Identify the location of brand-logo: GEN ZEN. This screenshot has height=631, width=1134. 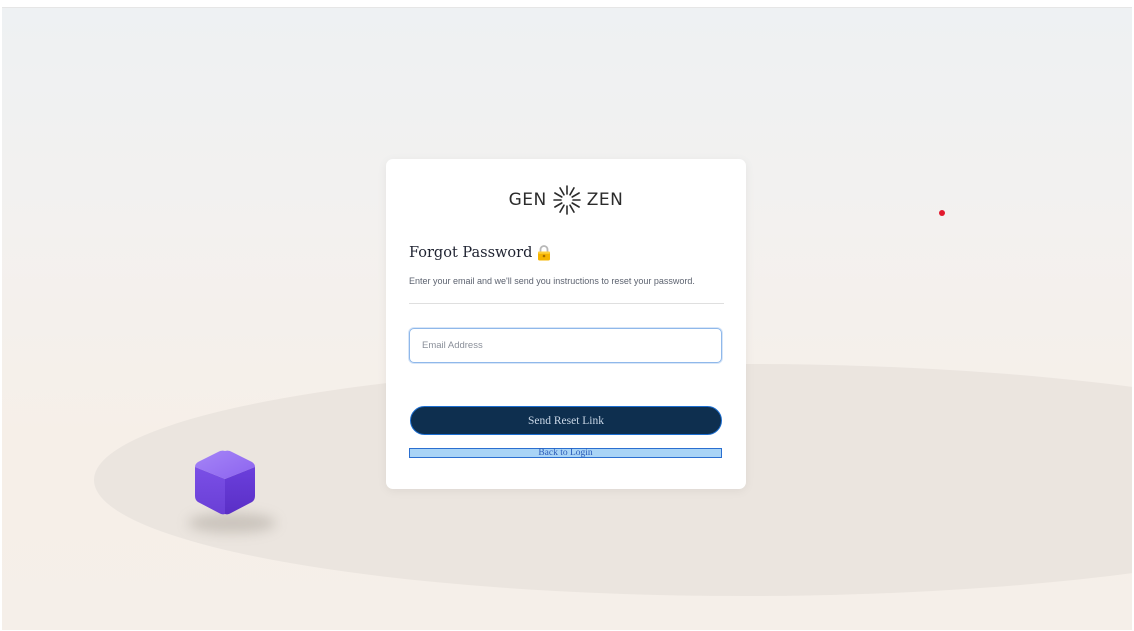
(566, 200).